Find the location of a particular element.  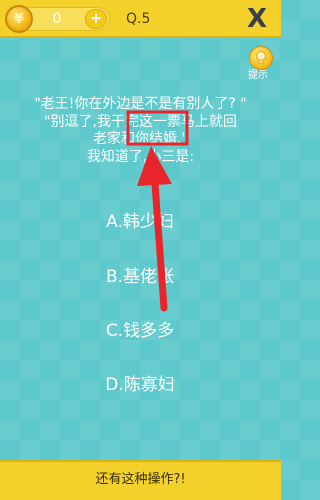

option-b: B.基佬张 is located at coordinates (140, 277).